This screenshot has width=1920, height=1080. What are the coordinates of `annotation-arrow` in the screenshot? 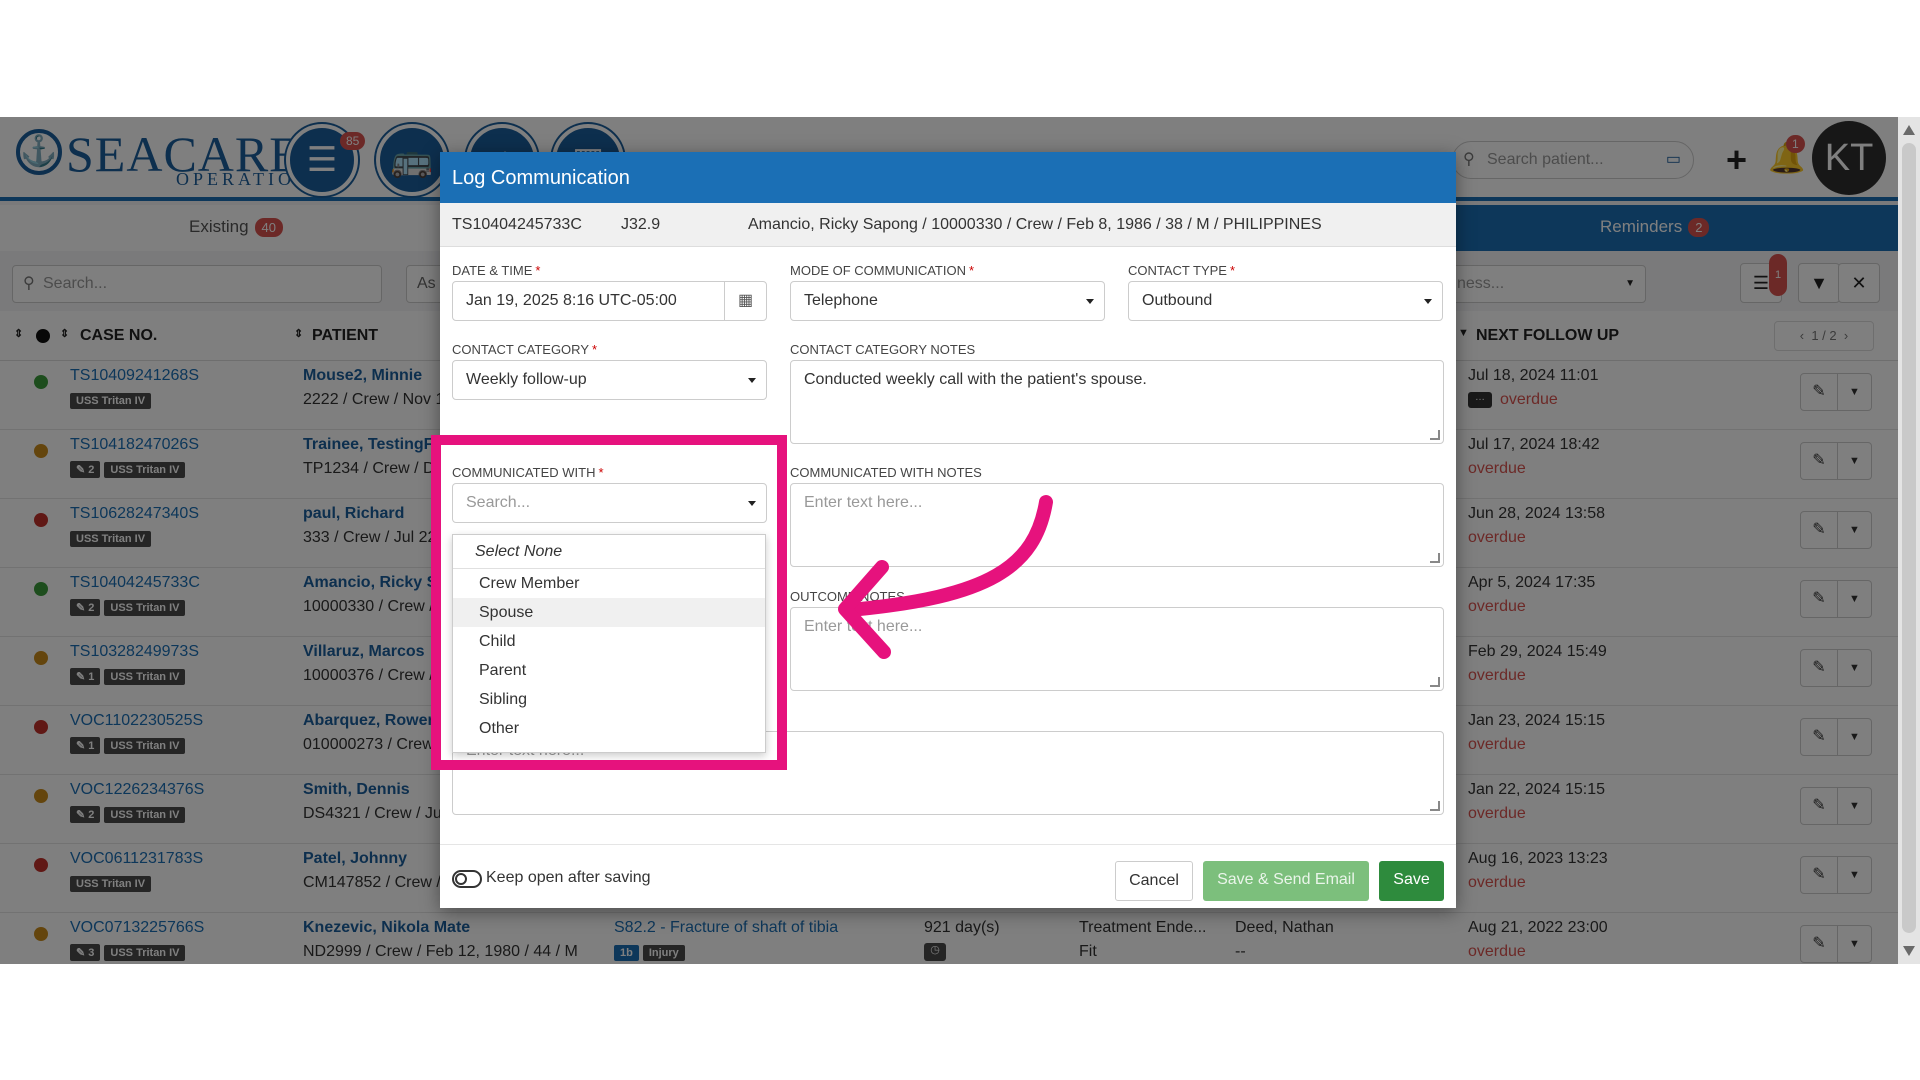 It's located at (945, 577).